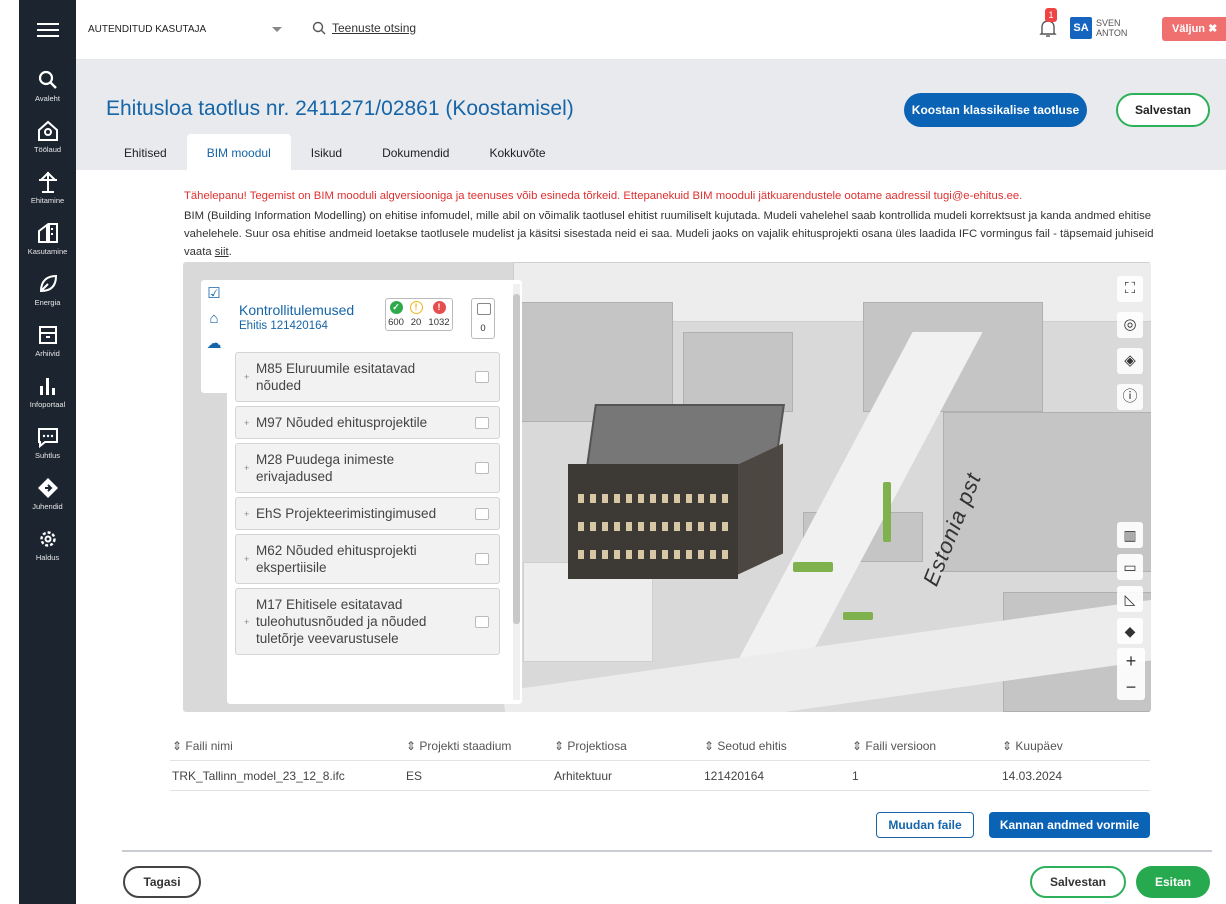 This screenshot has height=904, width=1226. I want to click on model-side, so click(760, 509).